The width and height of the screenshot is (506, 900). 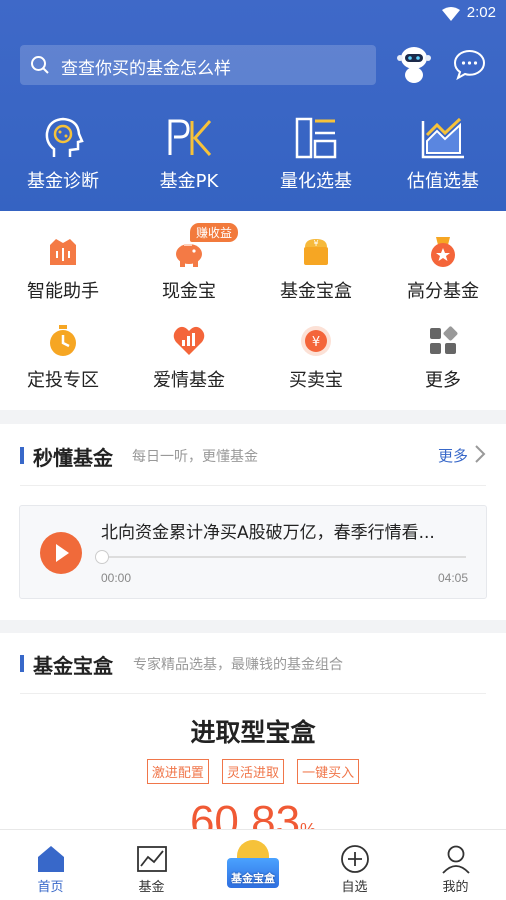 What do you see at coordinates (190, 137) in the screenshot?
I see `pk-icon` at bounding box center [190, 137].